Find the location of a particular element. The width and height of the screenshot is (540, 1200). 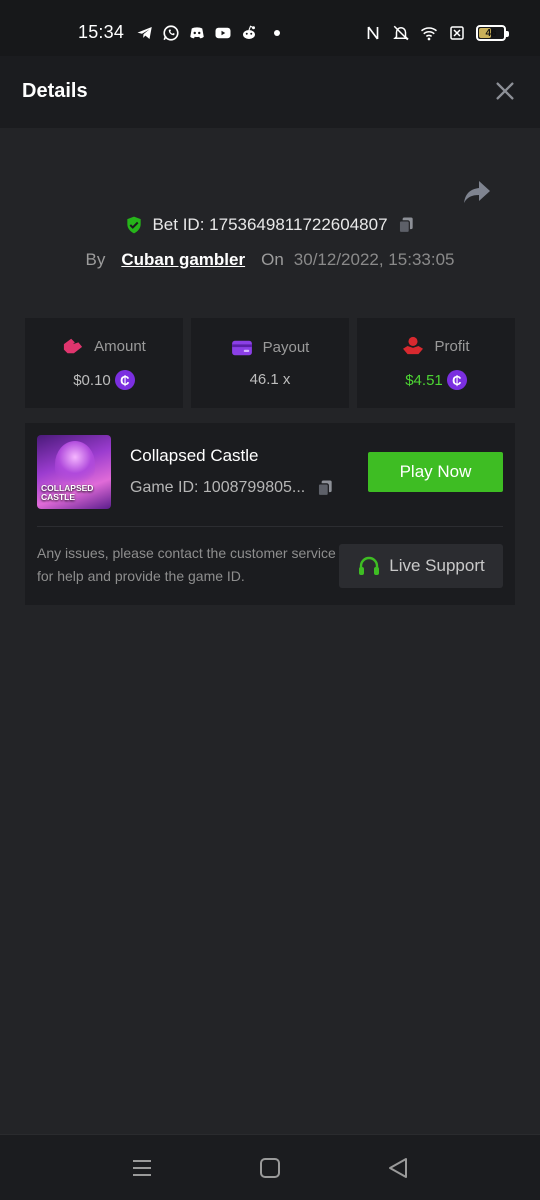

youtube-icon is located at coordinates (223, 33).